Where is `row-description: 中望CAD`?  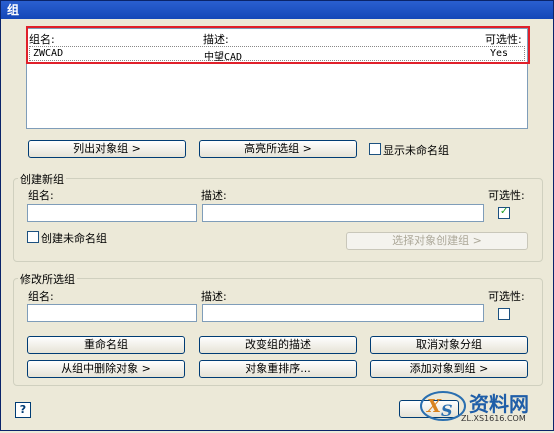 row-description: 中望CAD is located at coordinates (223, 57).